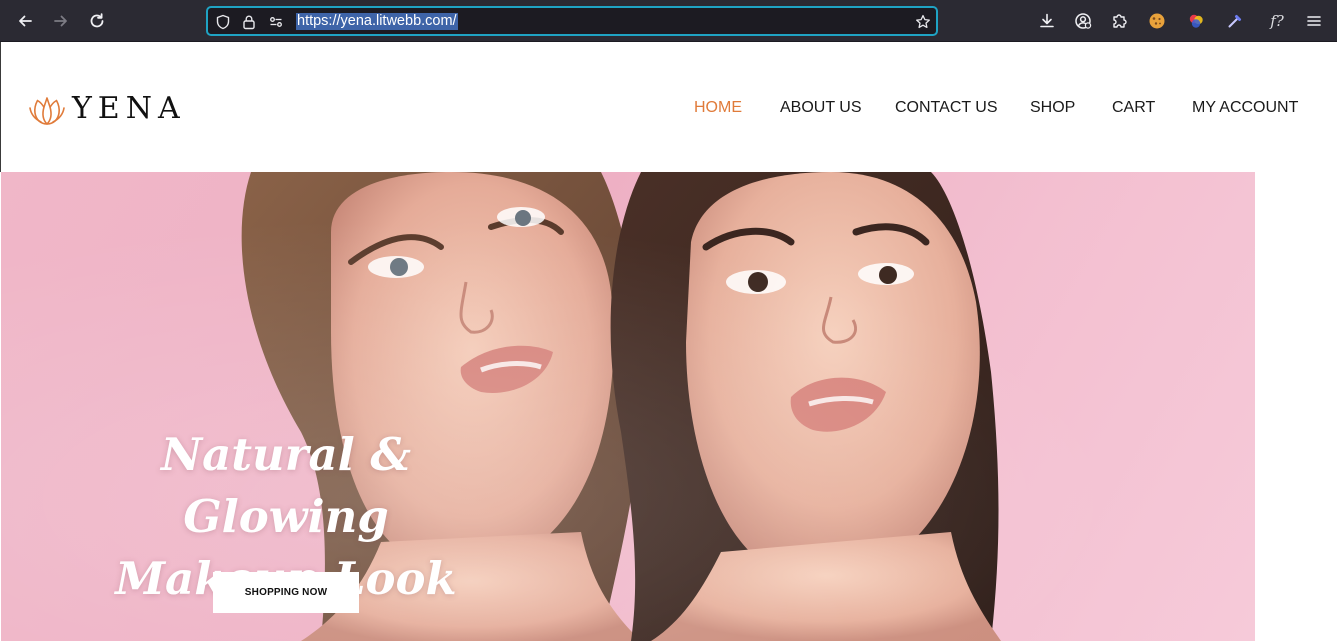 Image resolution: width=1337 pixels, height=641 pixels. I want to click on account-icon, so click(1083, 21).